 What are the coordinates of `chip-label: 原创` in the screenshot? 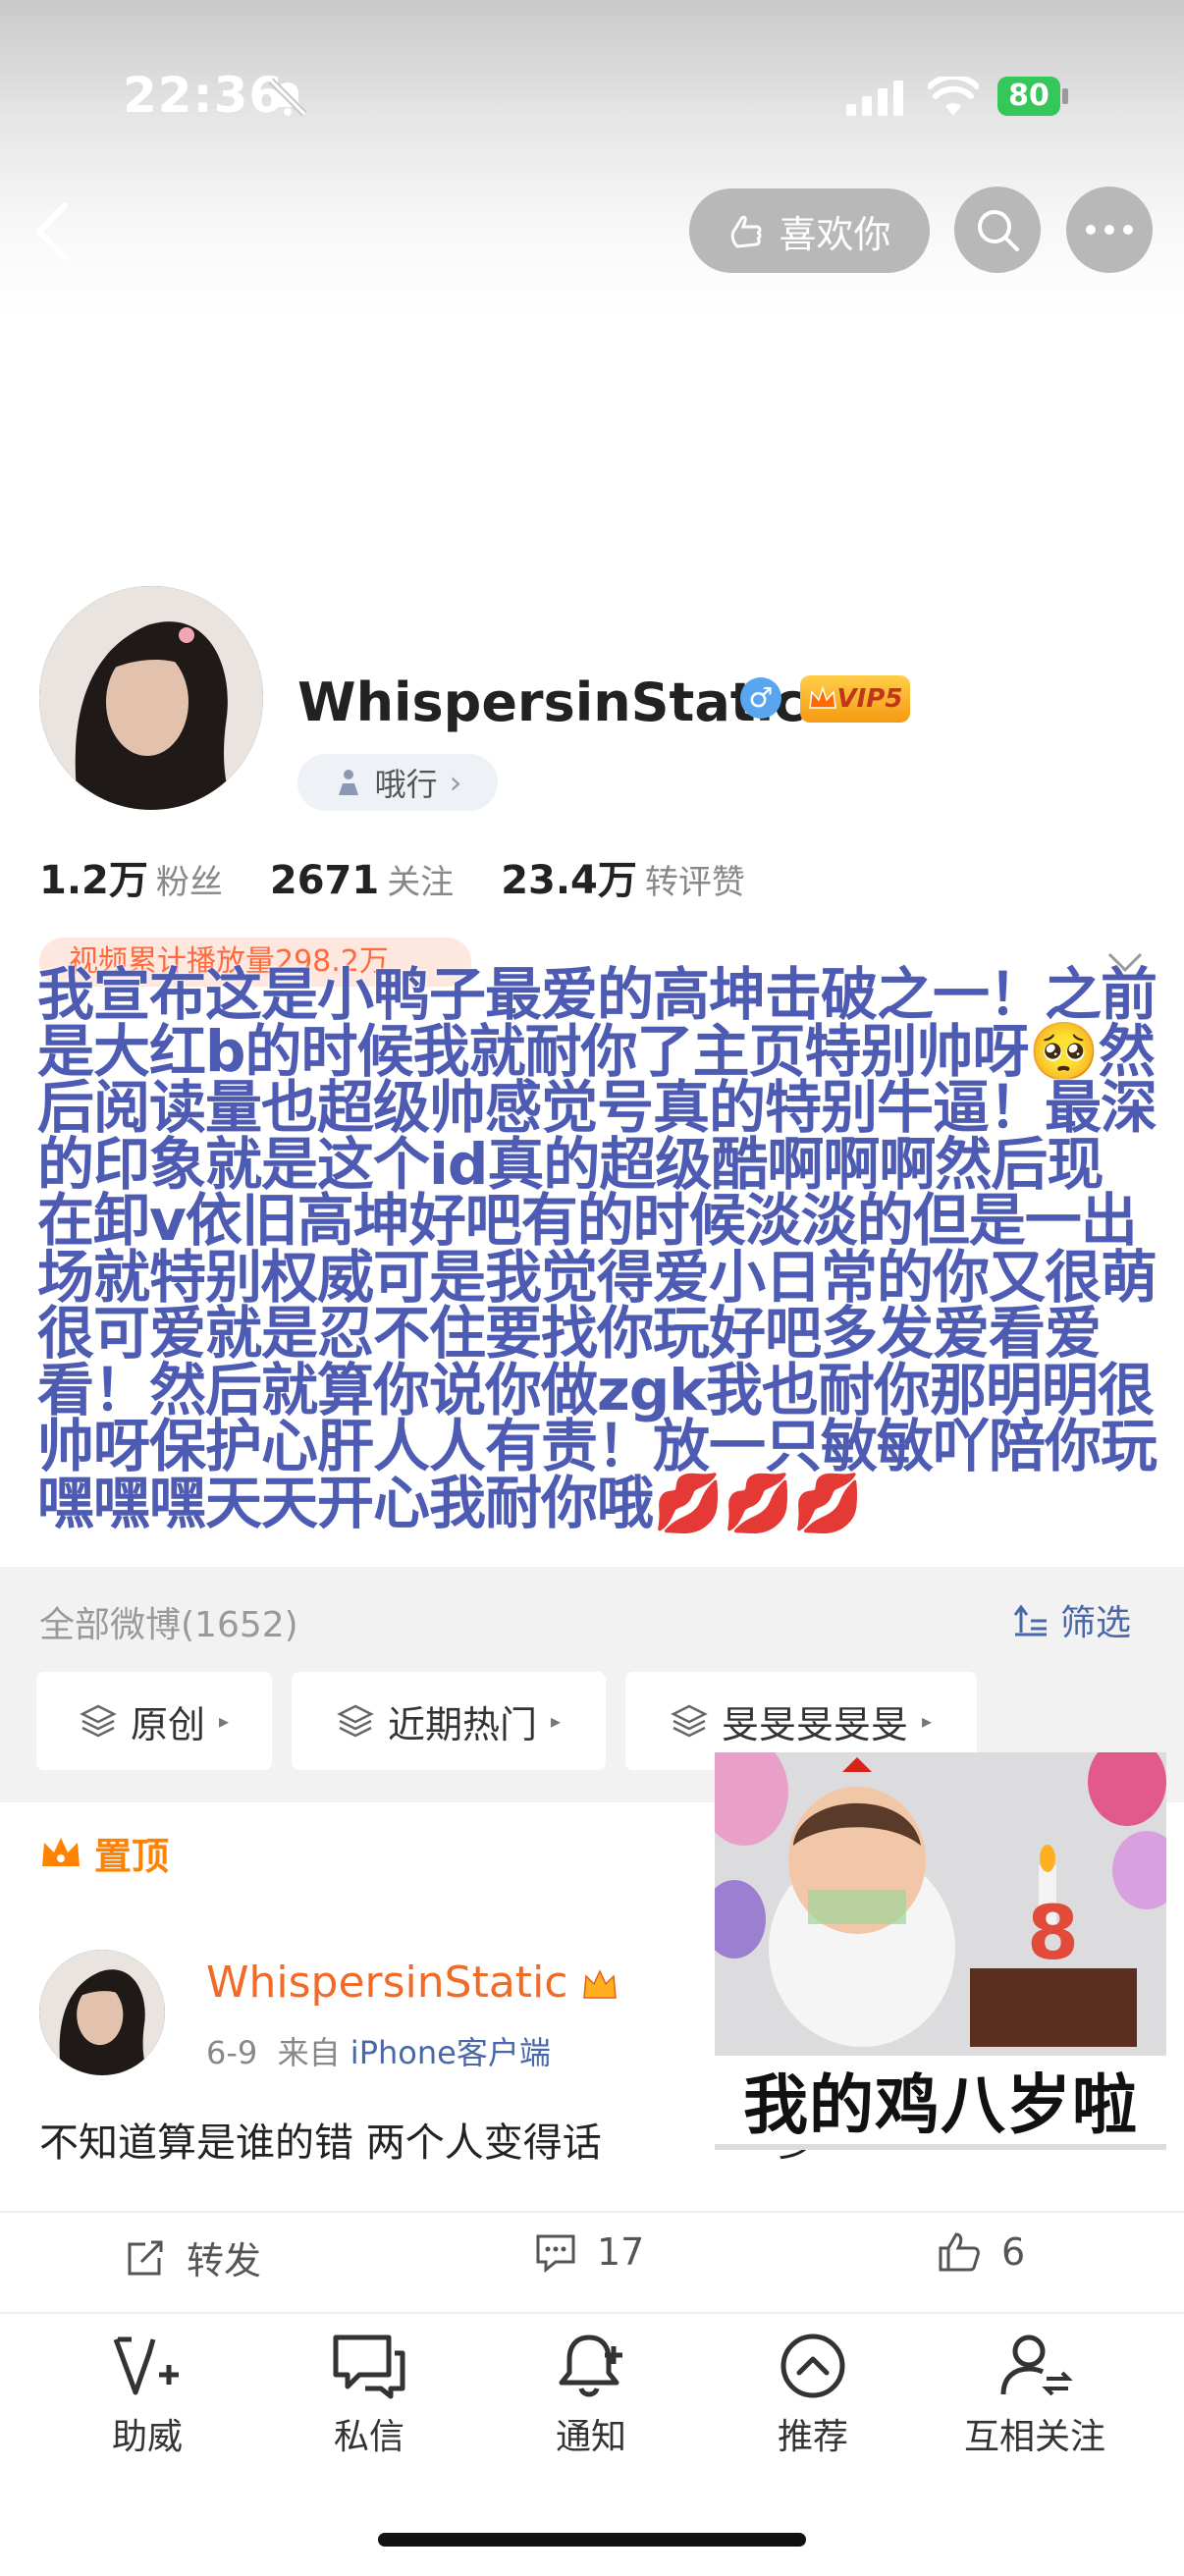 It's located at (167, 1724).